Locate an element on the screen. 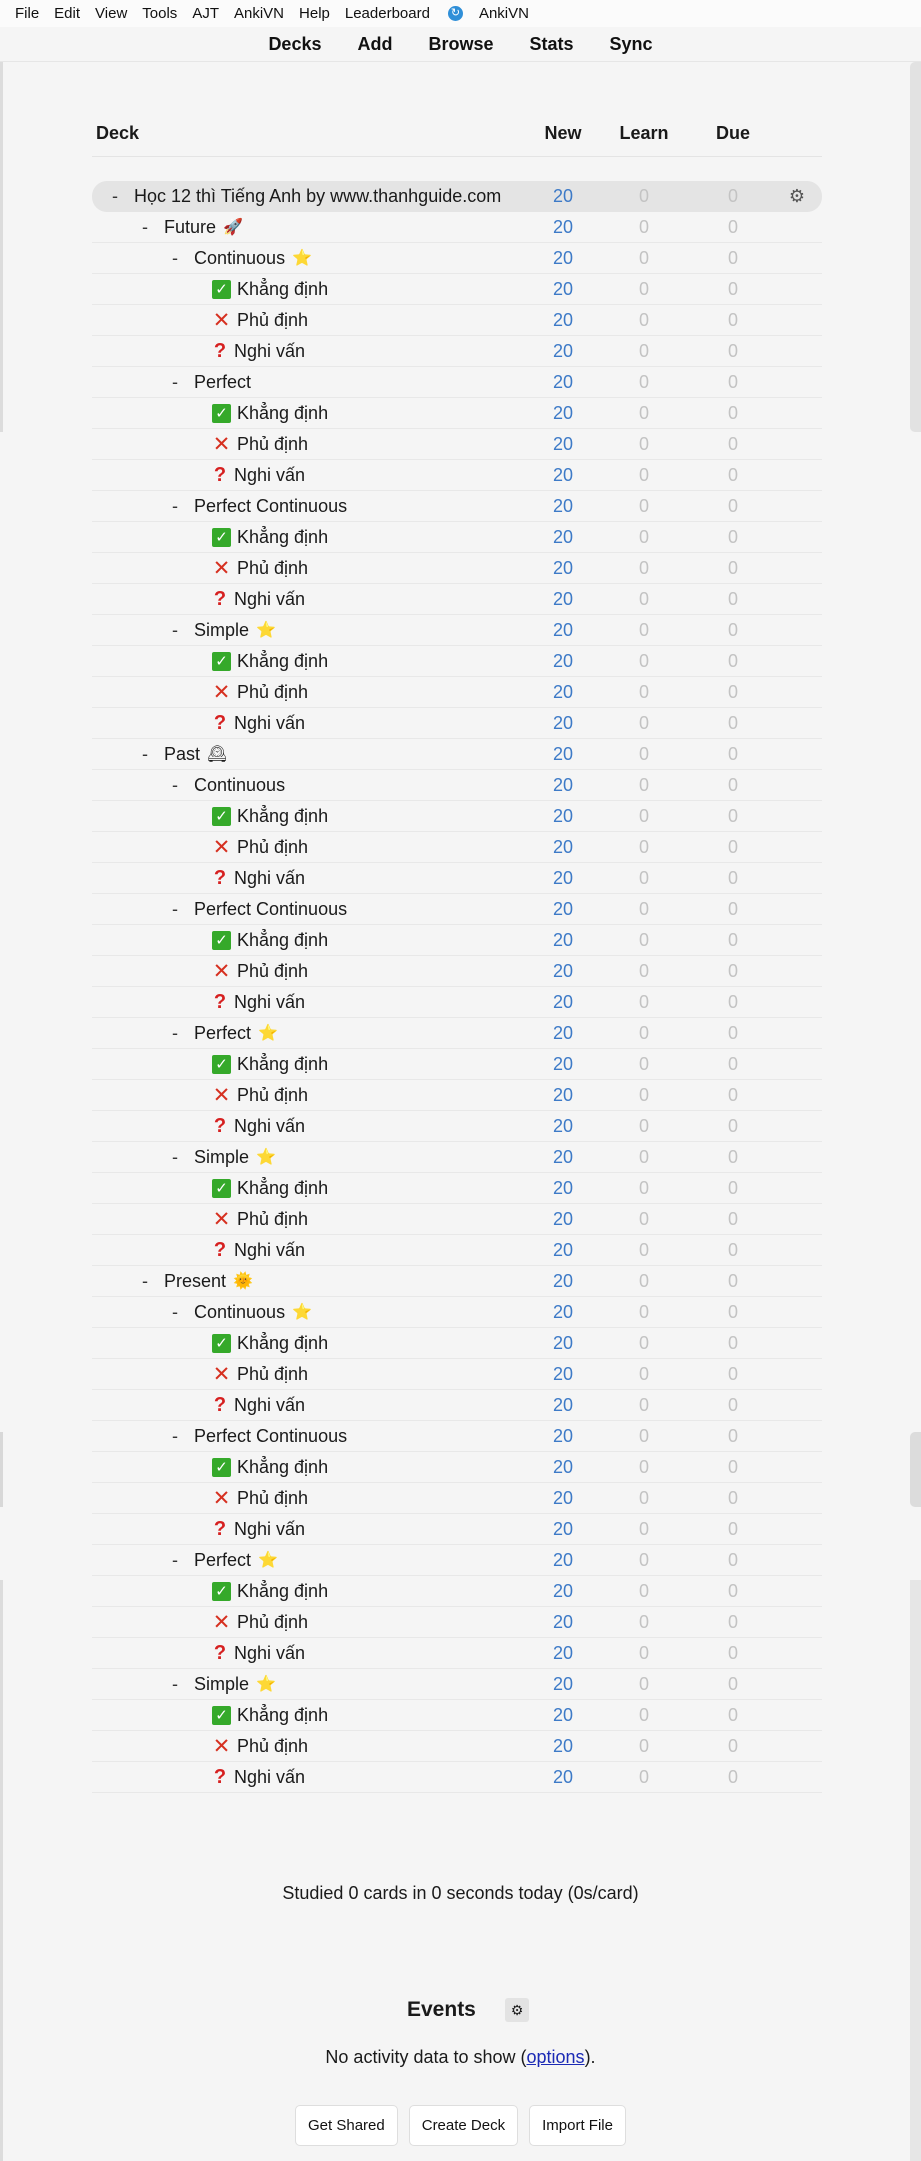 This screenshot has width=921, height=2161. scrollbar-thumb is located at coordinates (915, 247).